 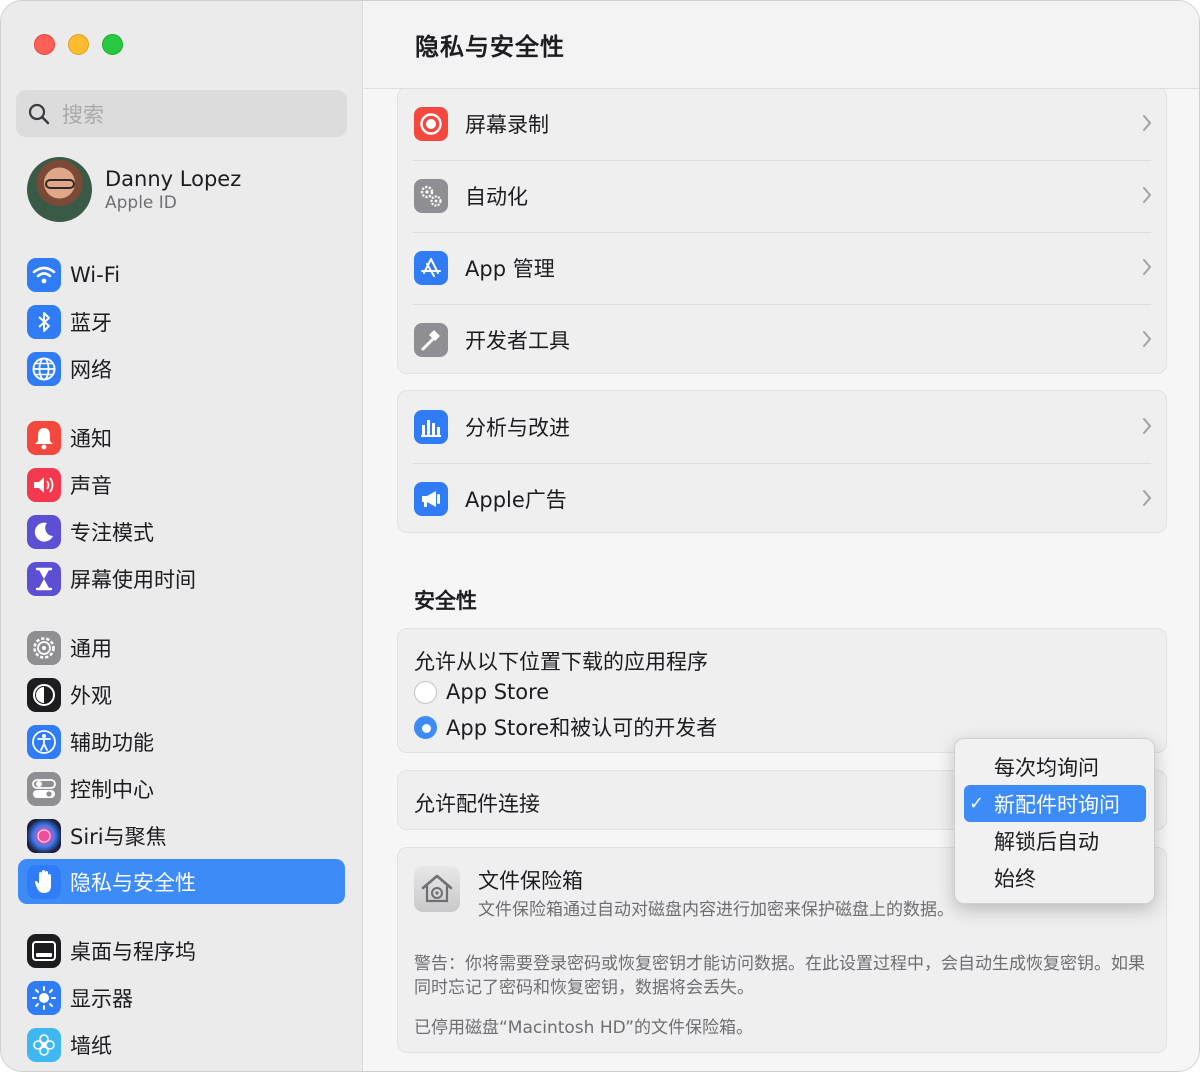 What do you see at coordinates (91, 1045) in the screenshot?
I see `sidebar-item-label: 墙纸` at bounding box center [91, 1045].